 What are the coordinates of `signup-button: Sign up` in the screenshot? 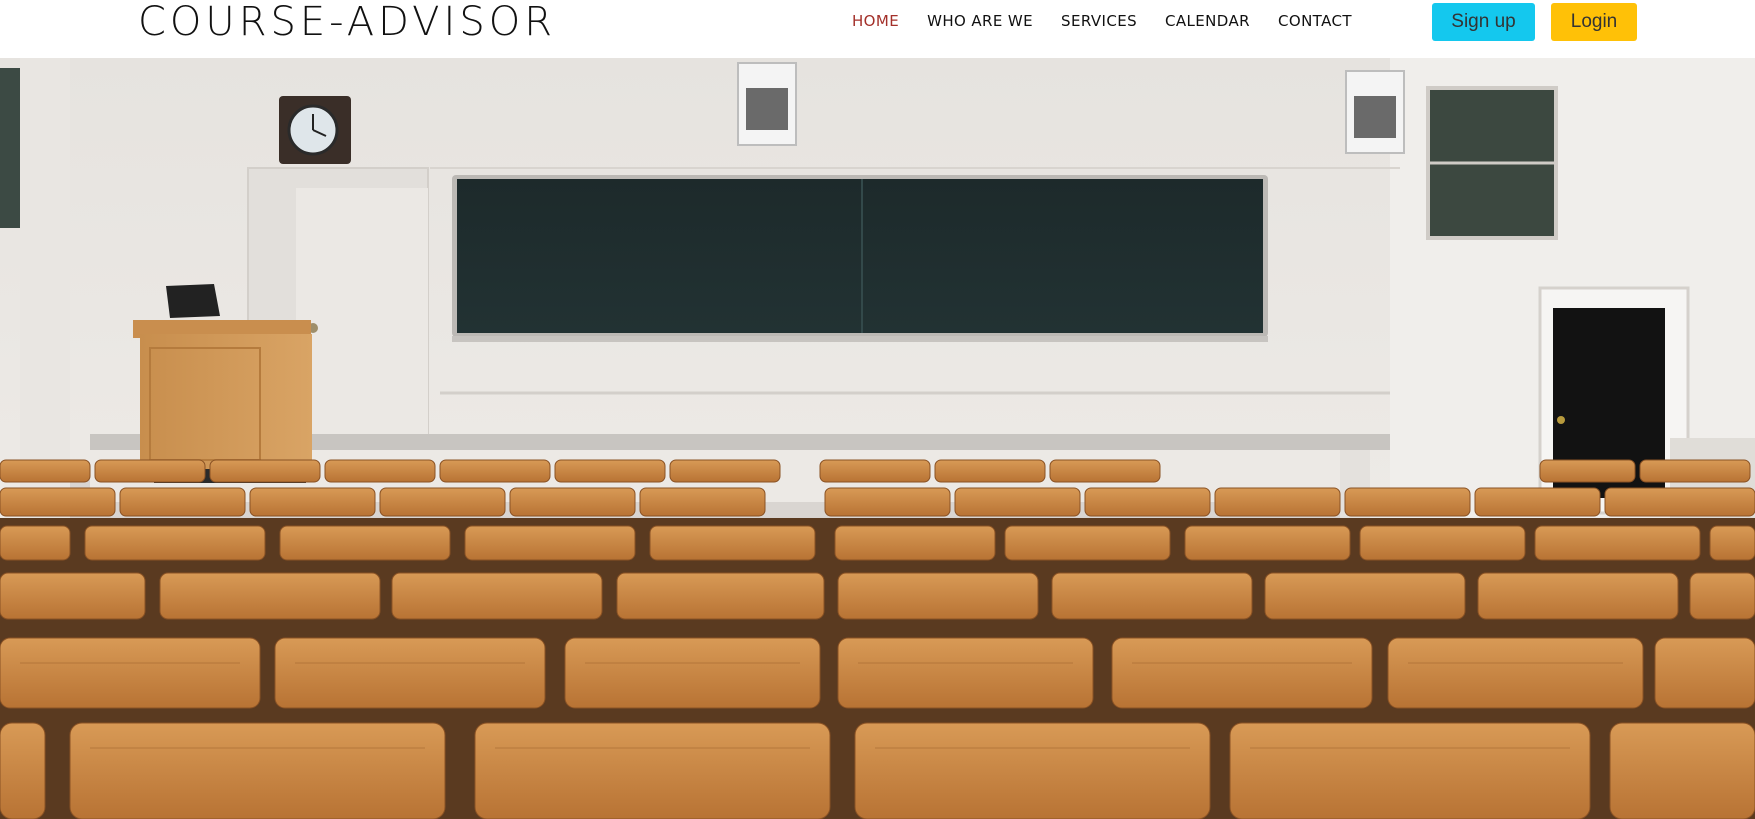 It's located at (1483, 22).